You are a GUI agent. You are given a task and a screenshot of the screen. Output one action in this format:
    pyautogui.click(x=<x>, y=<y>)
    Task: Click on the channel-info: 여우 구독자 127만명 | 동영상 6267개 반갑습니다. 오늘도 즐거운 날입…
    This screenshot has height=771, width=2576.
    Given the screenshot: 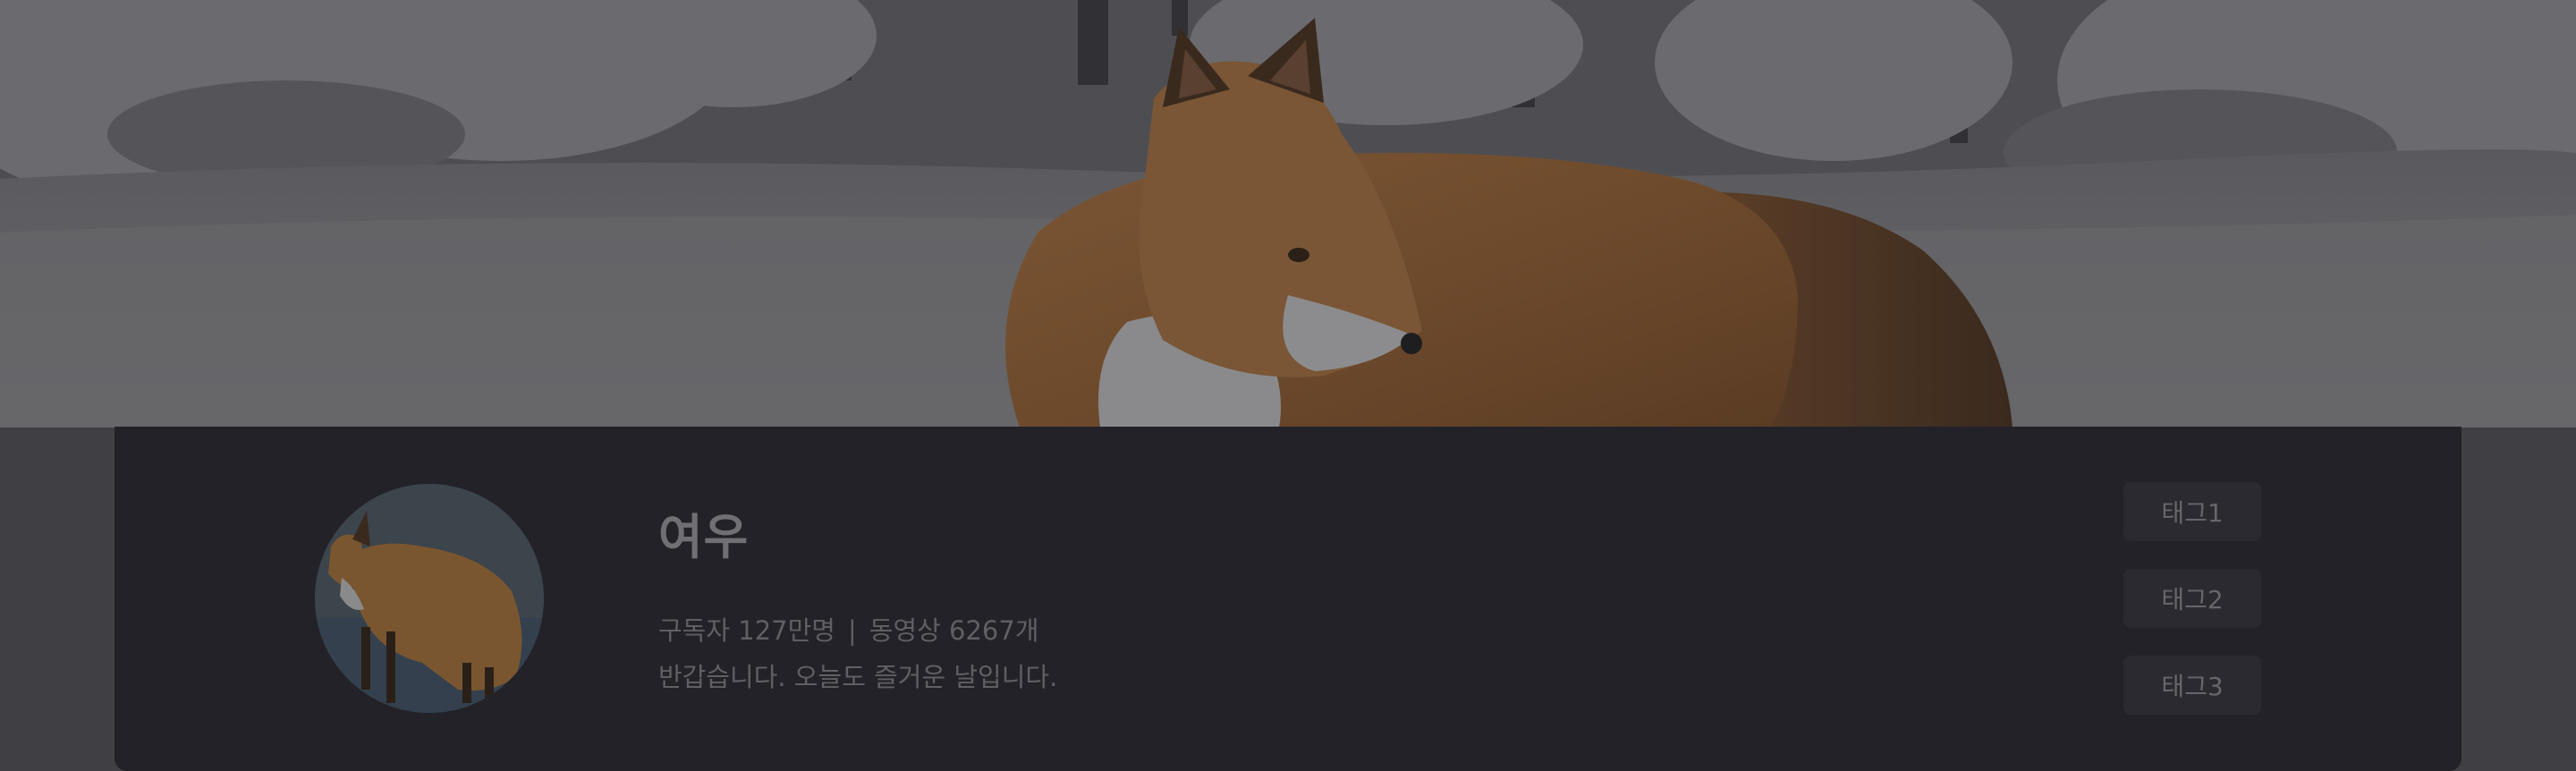 What is the action you would take?
    pyautogui.click(x=857, y=602)
    